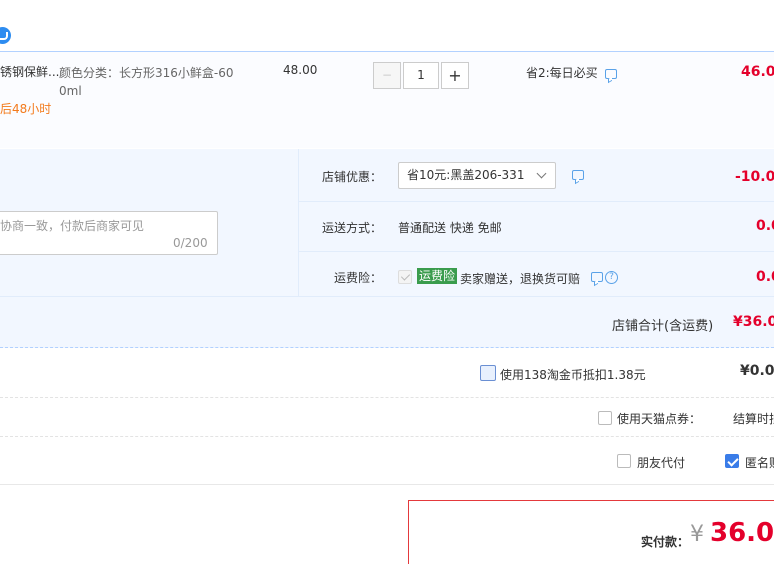 The width and height of the screenshot is (774, 564). Describe the element at coordinates (765, 277) in the screenshot. I see `insurance-amount: 0.0` at that location.